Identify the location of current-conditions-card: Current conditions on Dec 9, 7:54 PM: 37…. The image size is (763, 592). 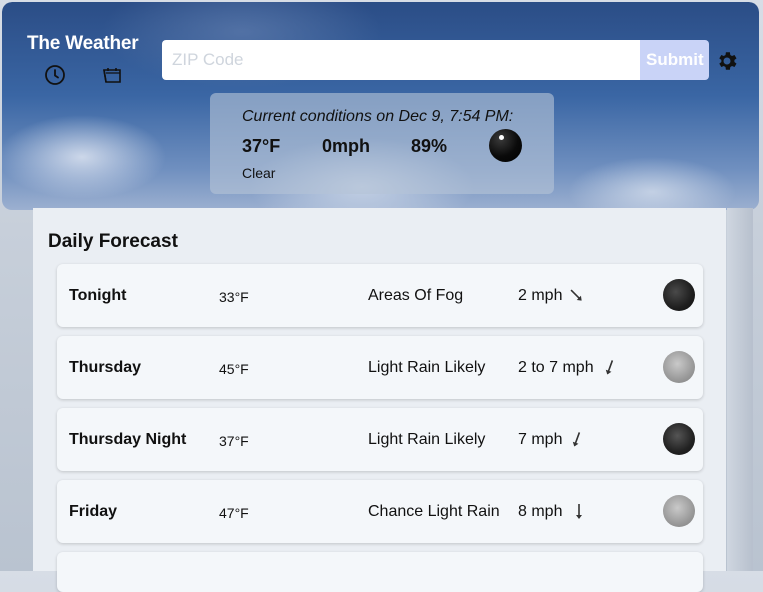
(382, 143).